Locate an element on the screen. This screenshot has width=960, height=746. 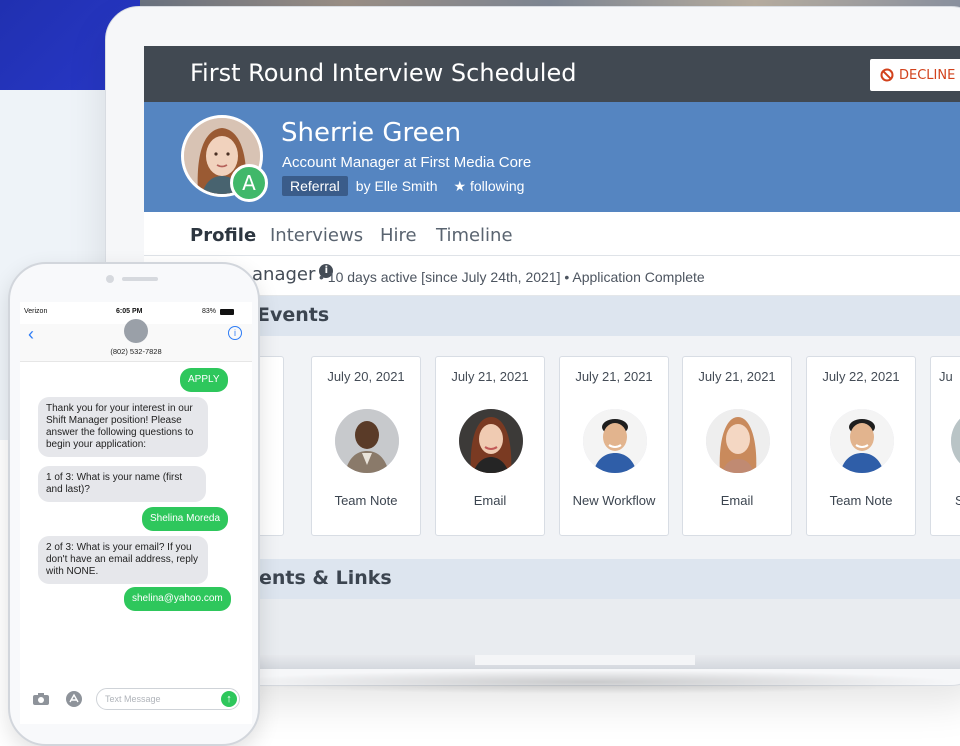
event-card: July 21, 2021 New Workflow is located at coordinates (614, 446).